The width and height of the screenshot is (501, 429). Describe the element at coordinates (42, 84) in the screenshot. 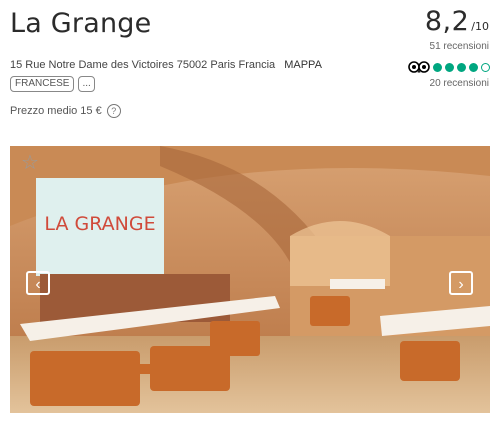

I see `tag-francese: FRANCESE` at that location.